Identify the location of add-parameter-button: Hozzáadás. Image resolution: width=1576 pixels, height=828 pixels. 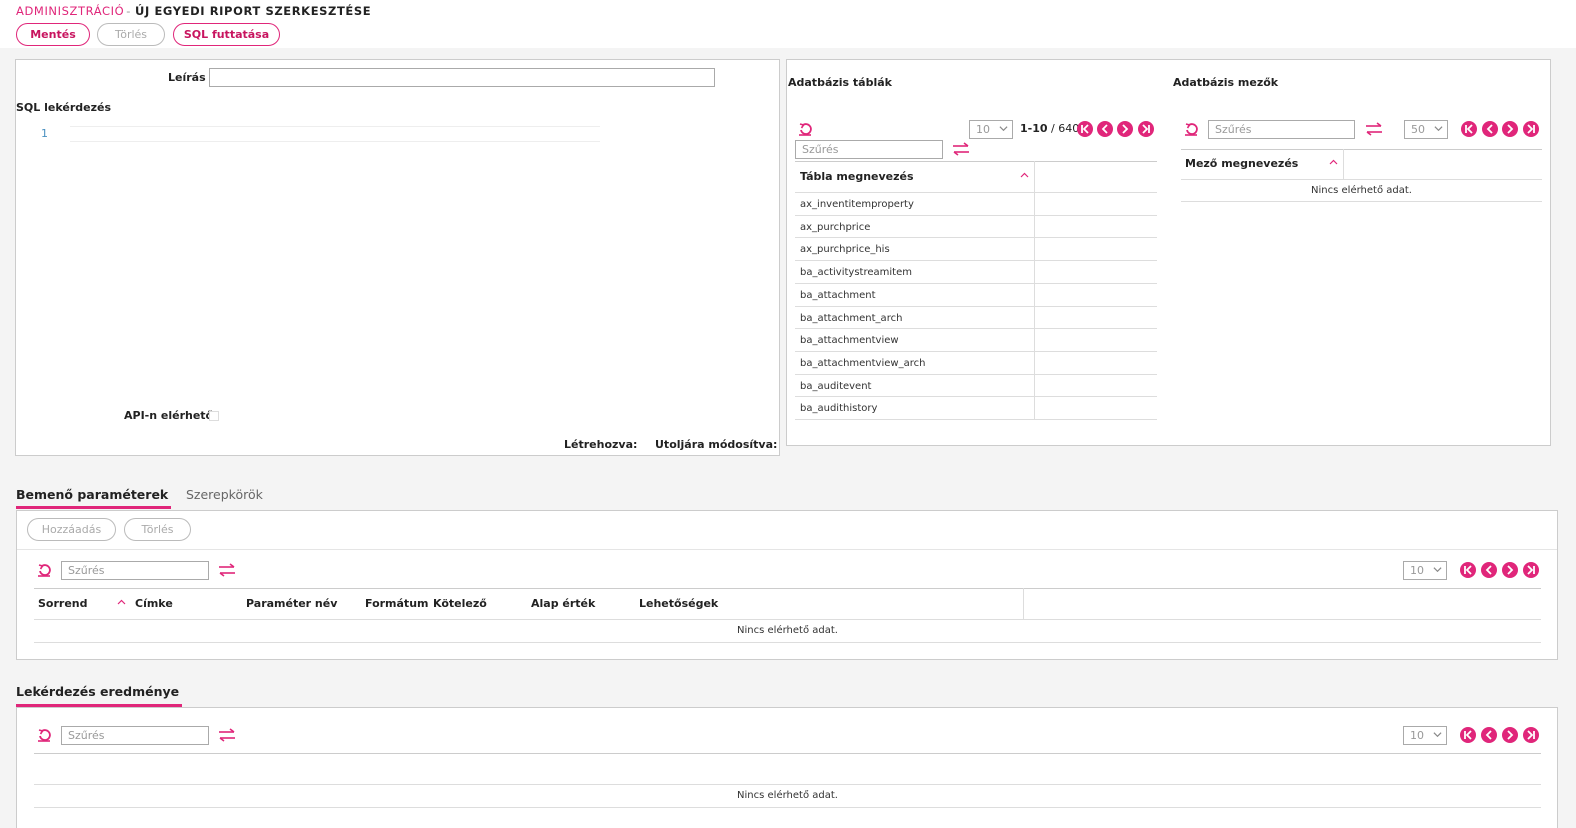
(71, 529).